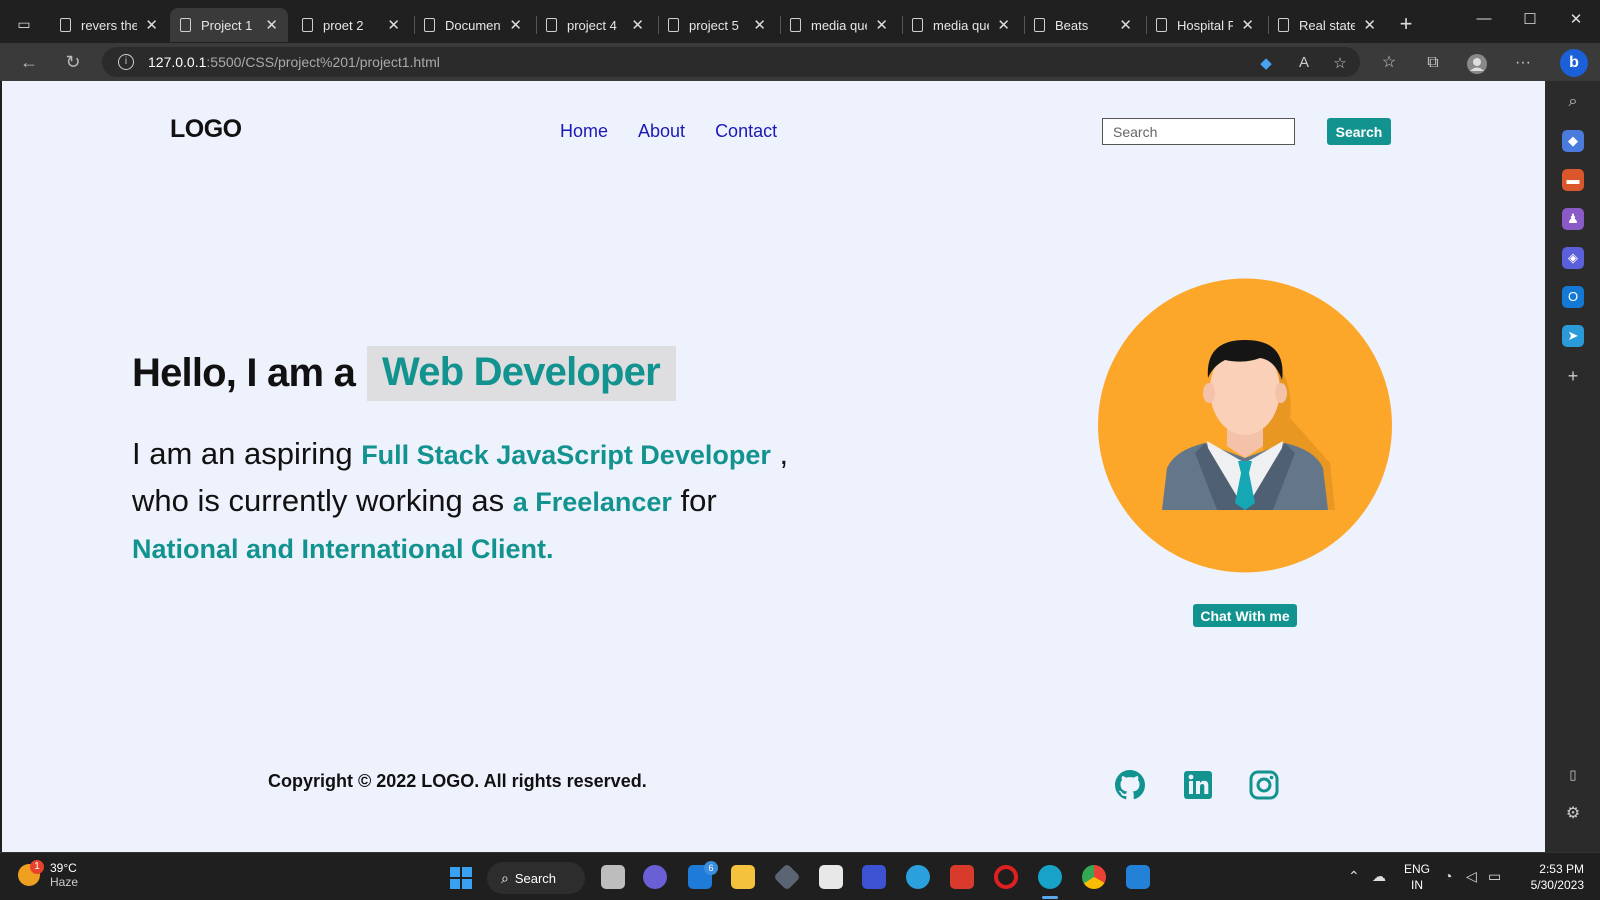 Image resolution: width=1600 pixels, height=900 pixels. Describe the element at coordinates (1573, 297) in the screenshot. I see `outlook-icon: O` at that location.